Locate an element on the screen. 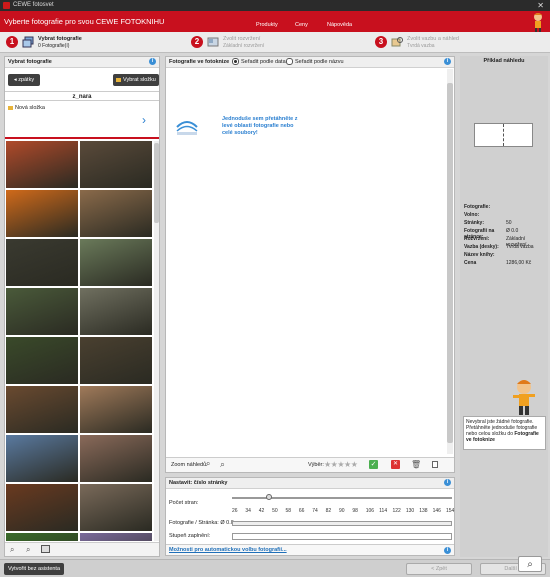  photos-per-page-bar is located at coordinates (342, 523).